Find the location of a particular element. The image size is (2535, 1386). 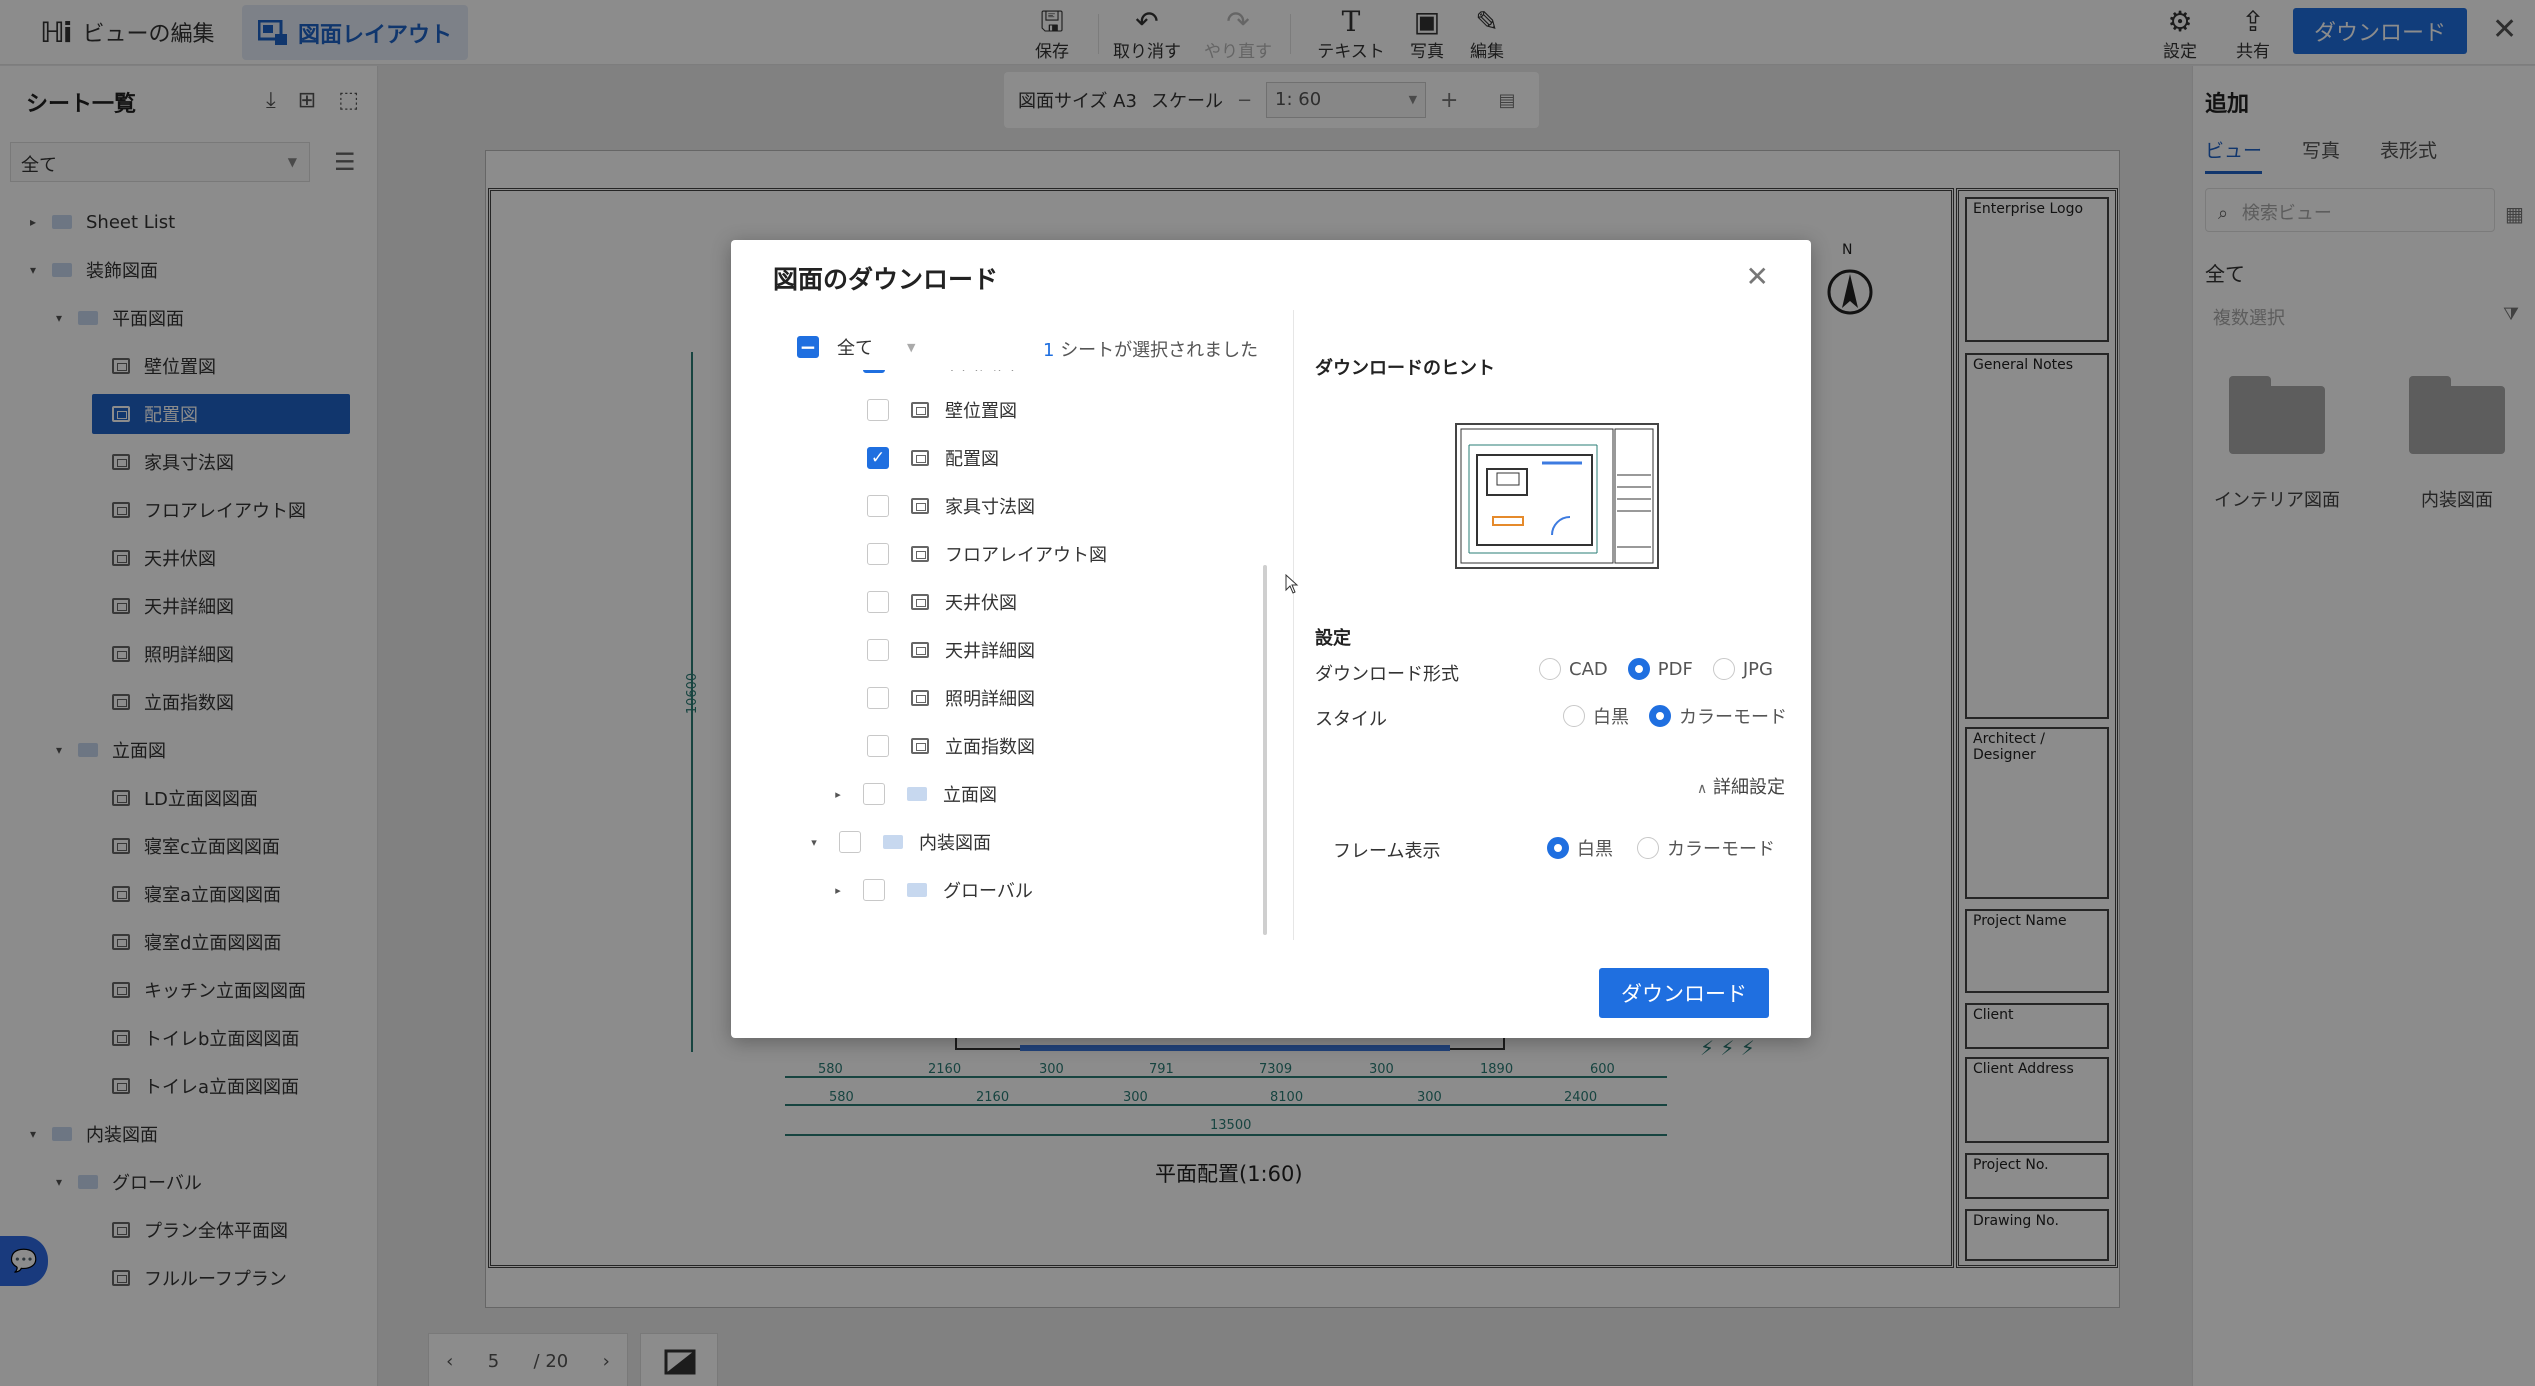

style-radio-group: 白黒 カラーモード is located at coordinates (1675, 716).